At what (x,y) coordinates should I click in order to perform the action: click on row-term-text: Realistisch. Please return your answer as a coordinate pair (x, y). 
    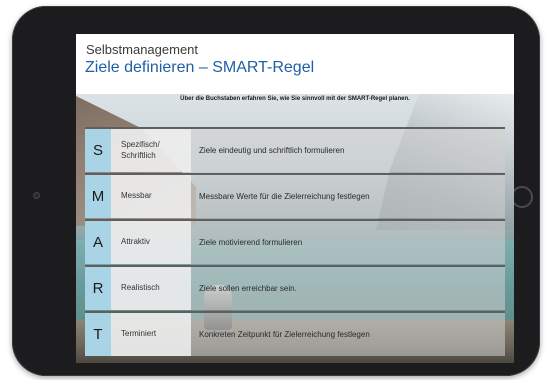
    Looking at the image, I should click on (140, 288).